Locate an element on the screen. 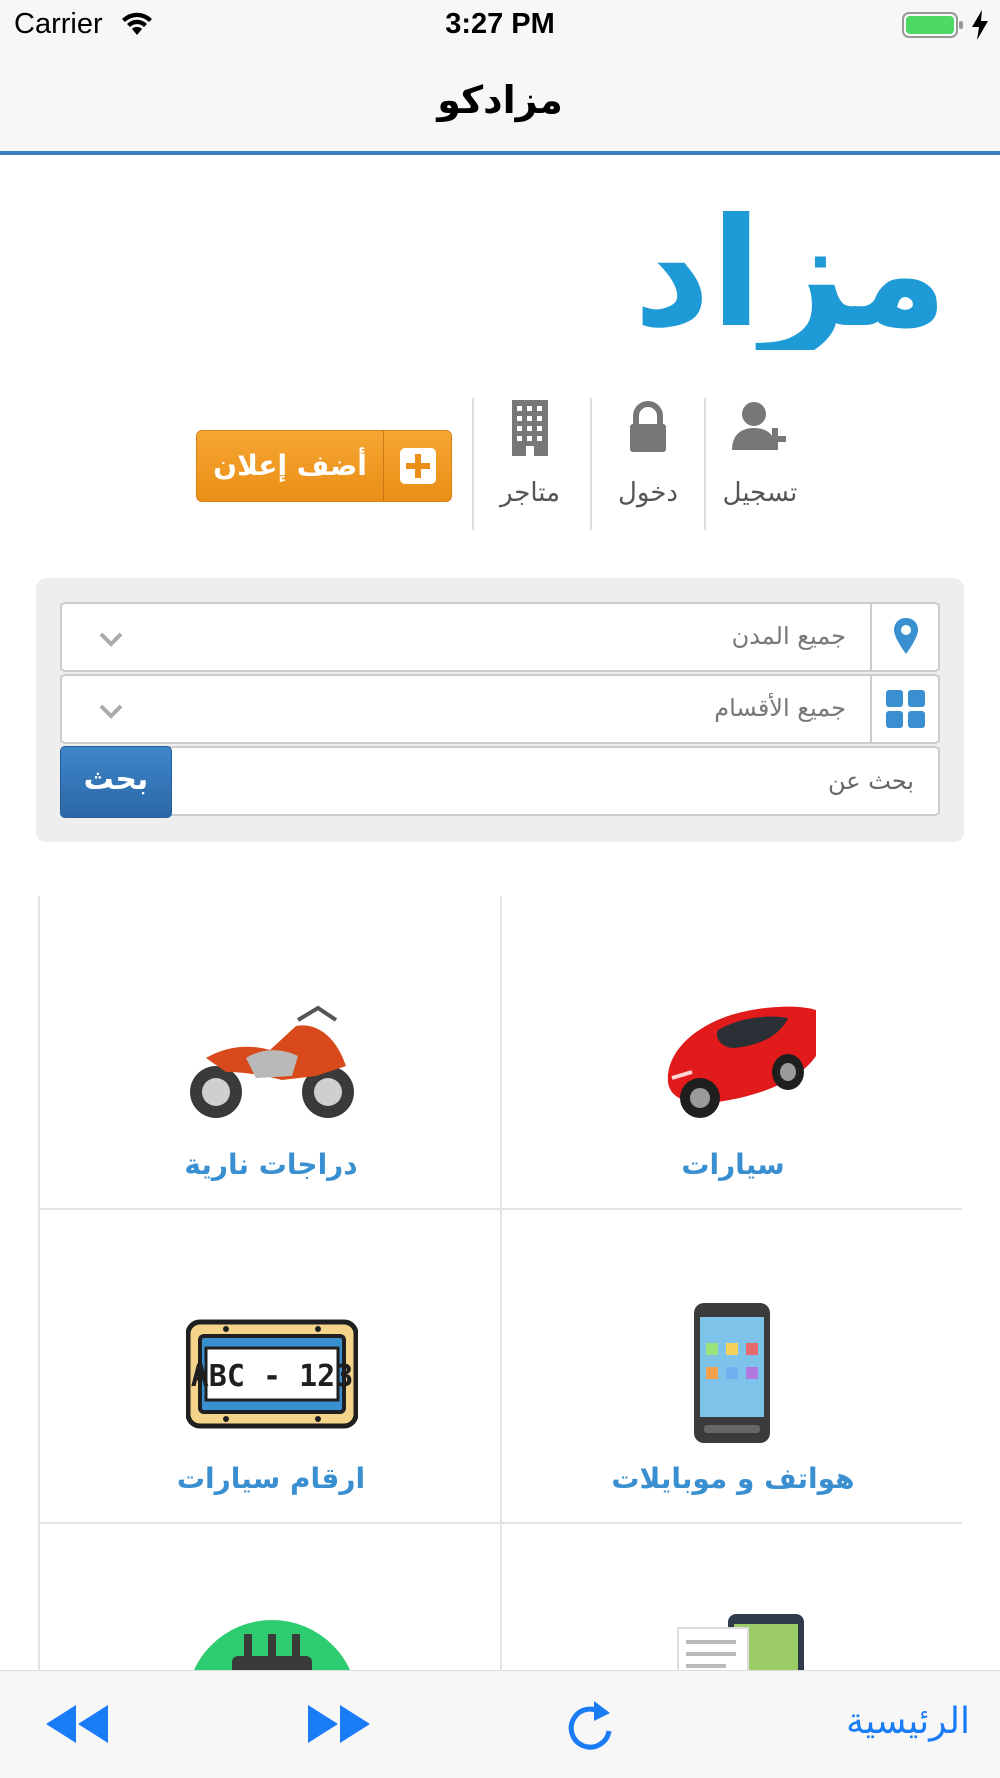 This screenshot has height=1778, width=1000. phone-icon is located at coordinates (732, 1373).